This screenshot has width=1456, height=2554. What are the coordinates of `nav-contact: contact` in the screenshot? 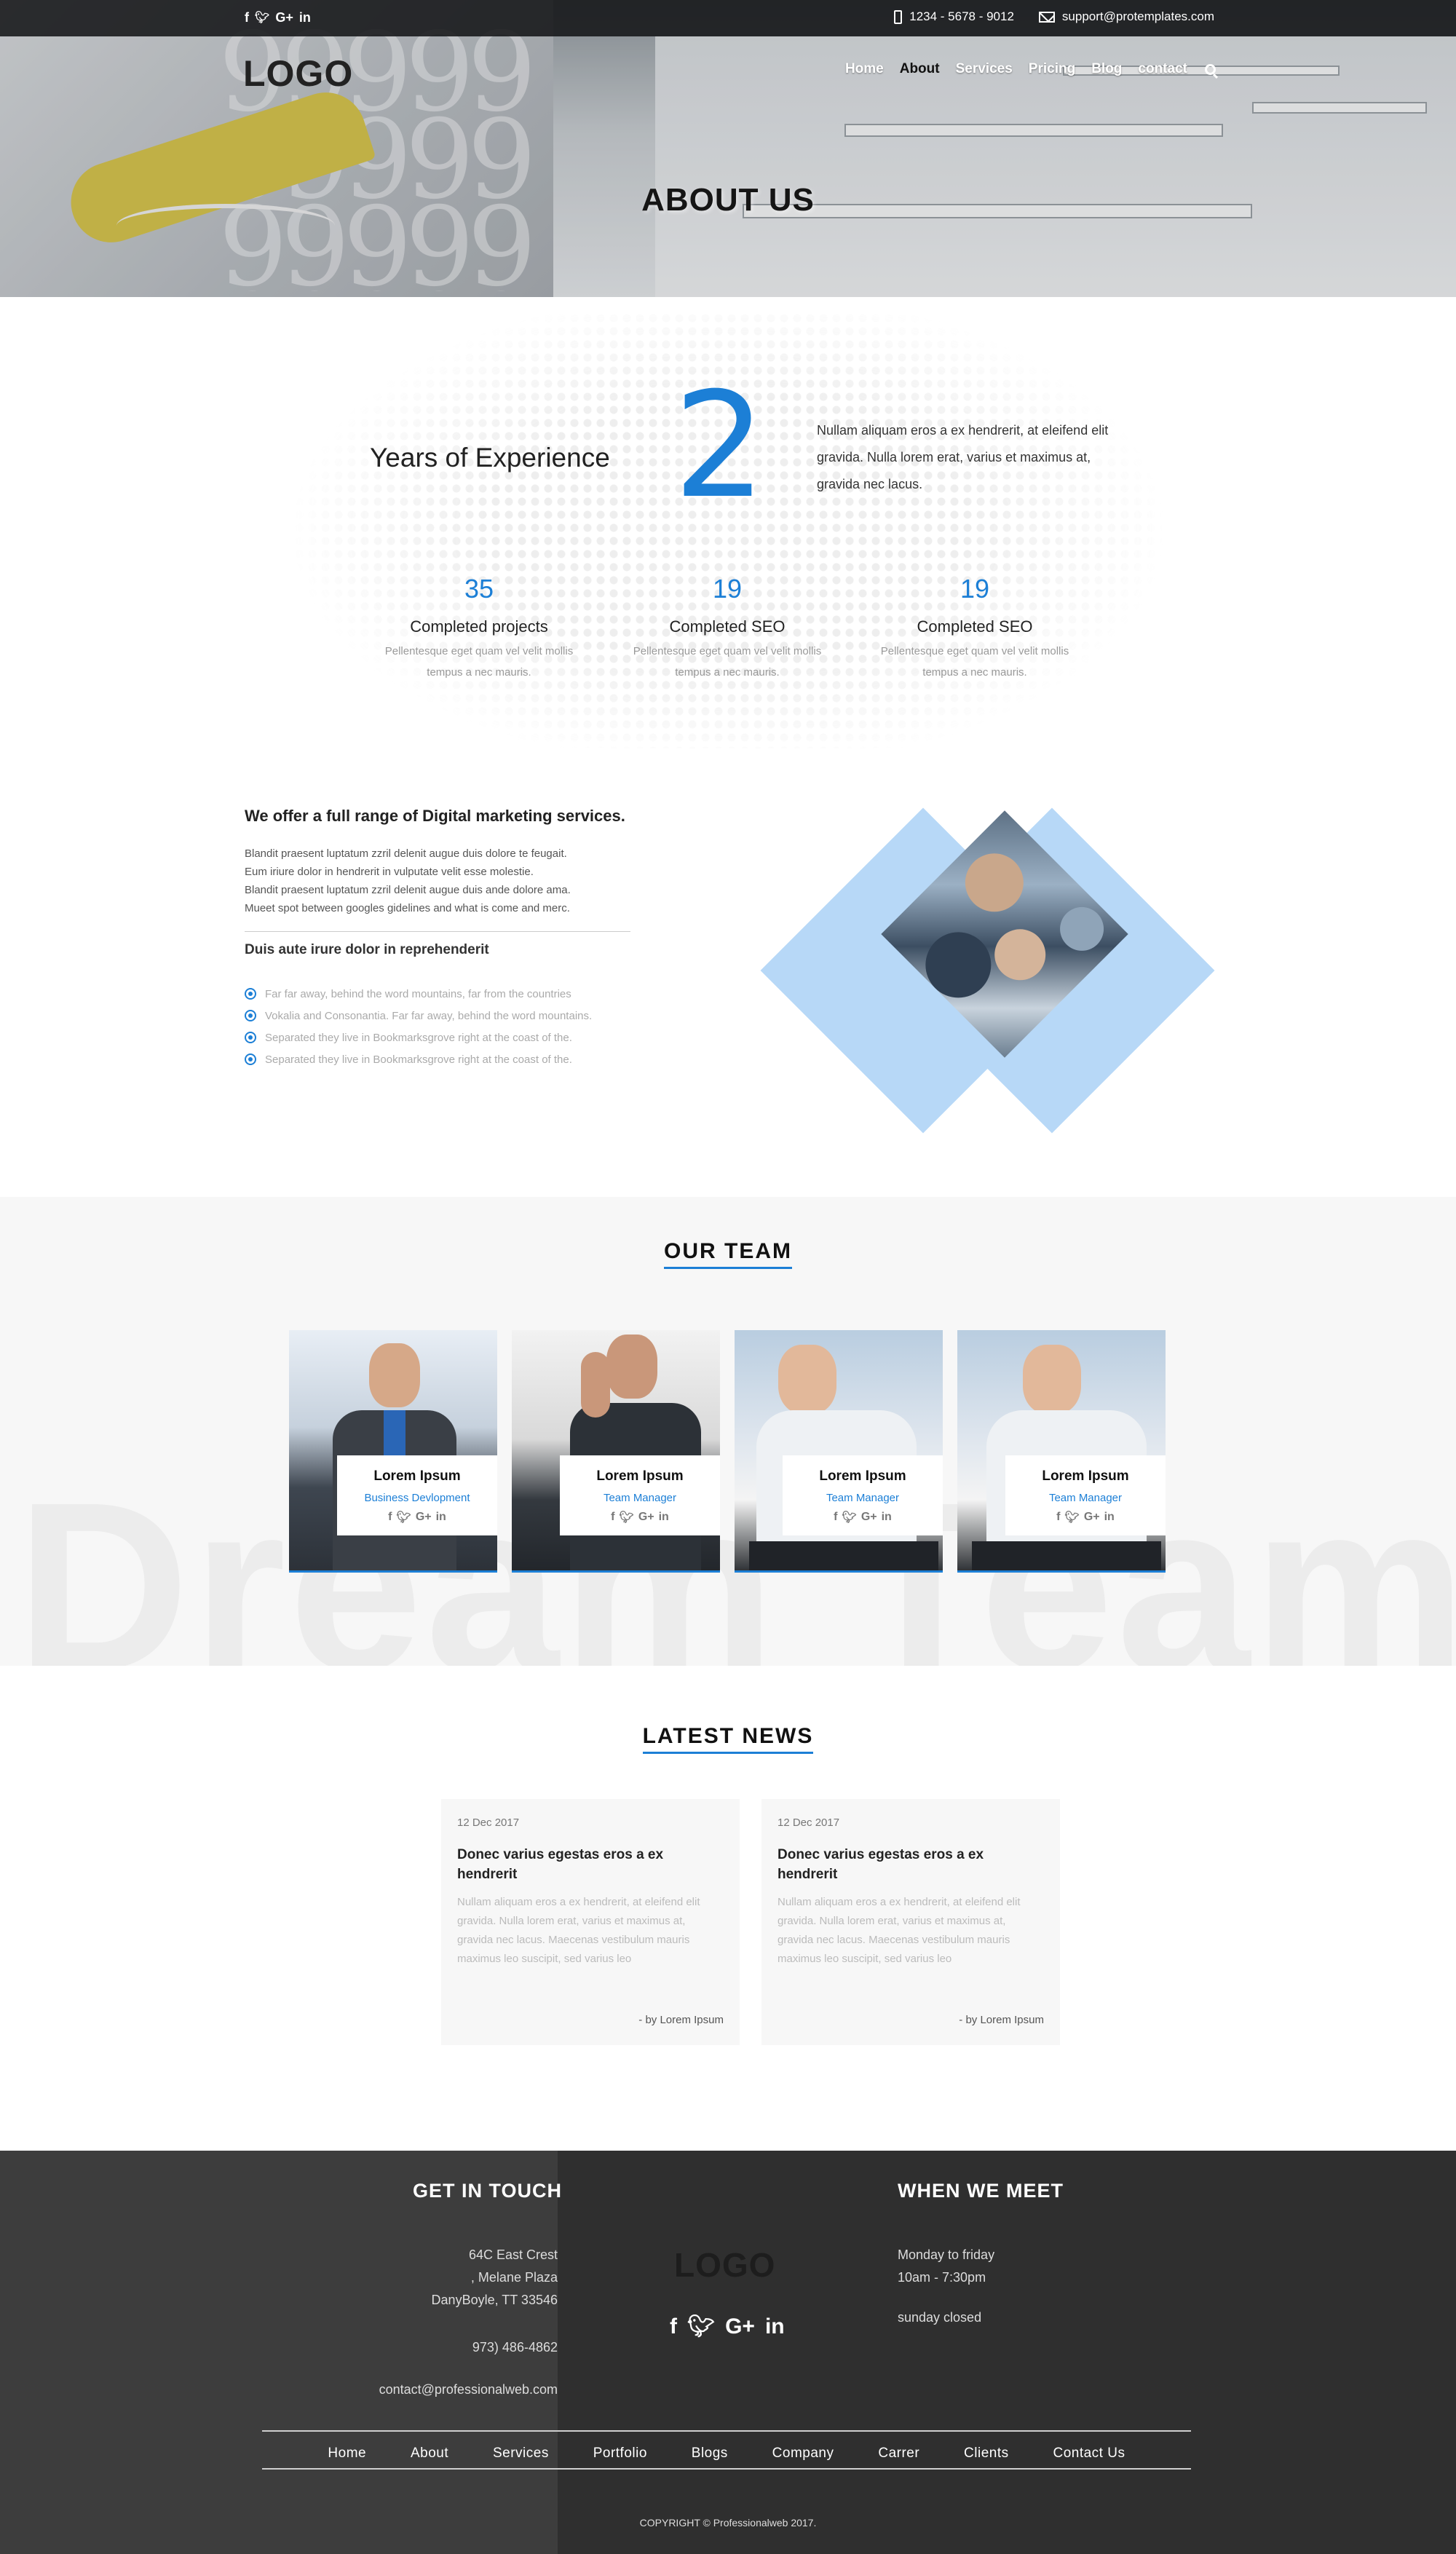 It's located at (1162, 69).